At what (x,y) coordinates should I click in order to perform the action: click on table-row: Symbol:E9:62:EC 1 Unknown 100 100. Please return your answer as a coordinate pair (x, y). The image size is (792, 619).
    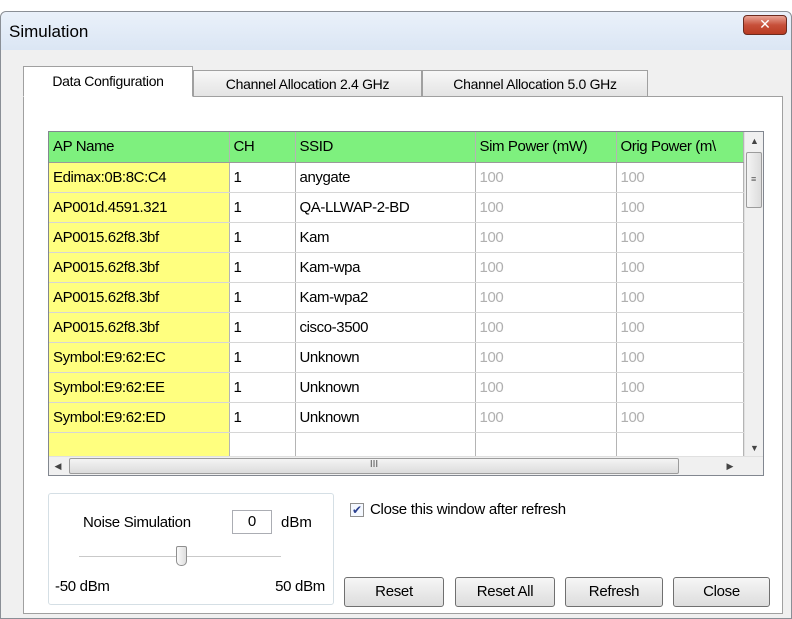
    Looking at the image, I should click on (396, 357).